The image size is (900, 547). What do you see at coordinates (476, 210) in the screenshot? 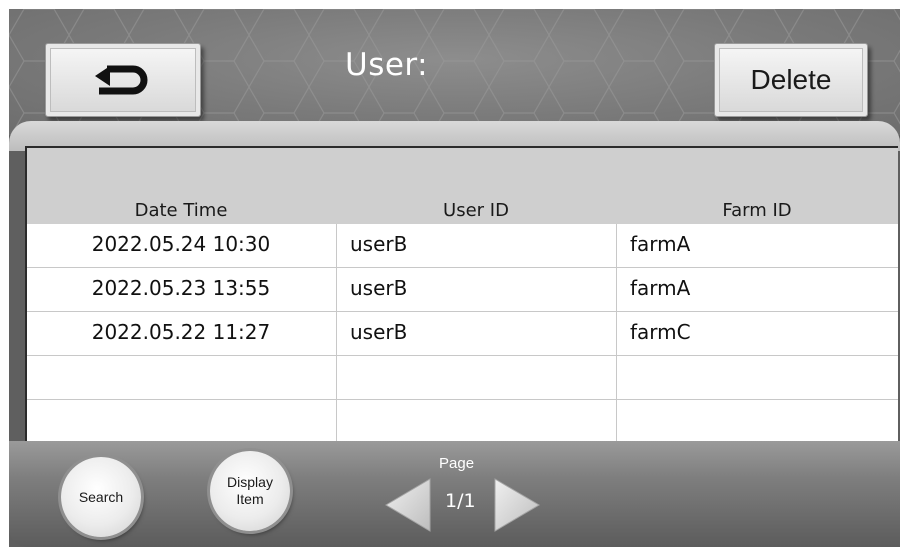
I see `column-header-user-id: User ID` at bounding box center [476, 210].